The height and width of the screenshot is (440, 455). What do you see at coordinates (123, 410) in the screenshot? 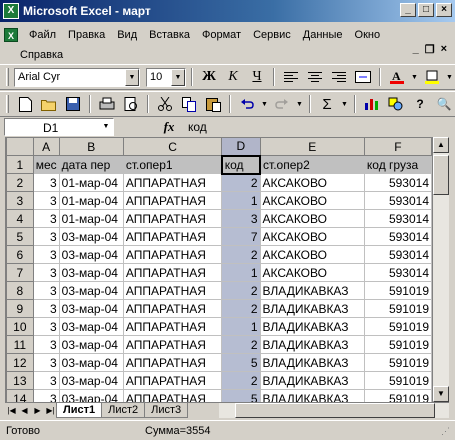
I see `tab-sheet2: Лист2` at bounding box center [123, 410].